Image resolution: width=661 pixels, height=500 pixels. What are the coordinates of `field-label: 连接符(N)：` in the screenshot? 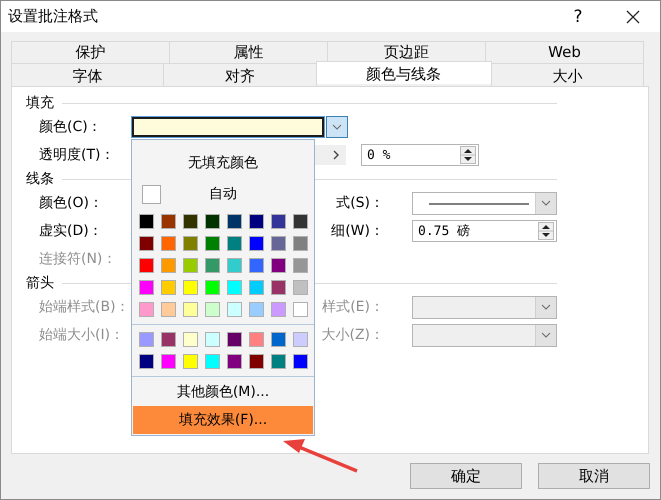 It's located at (78, 259).